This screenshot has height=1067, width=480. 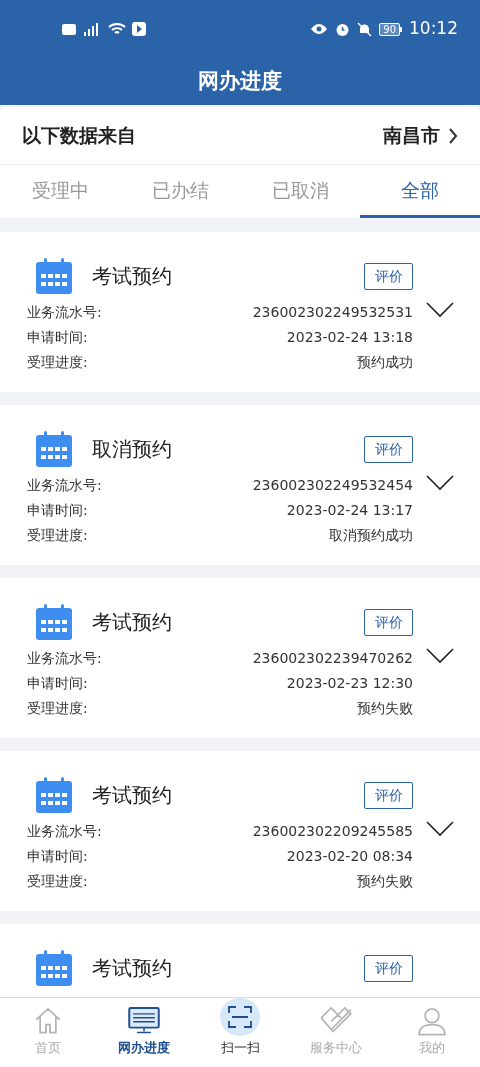 I want to click on scan-icon, so click(x=240, y=1016).